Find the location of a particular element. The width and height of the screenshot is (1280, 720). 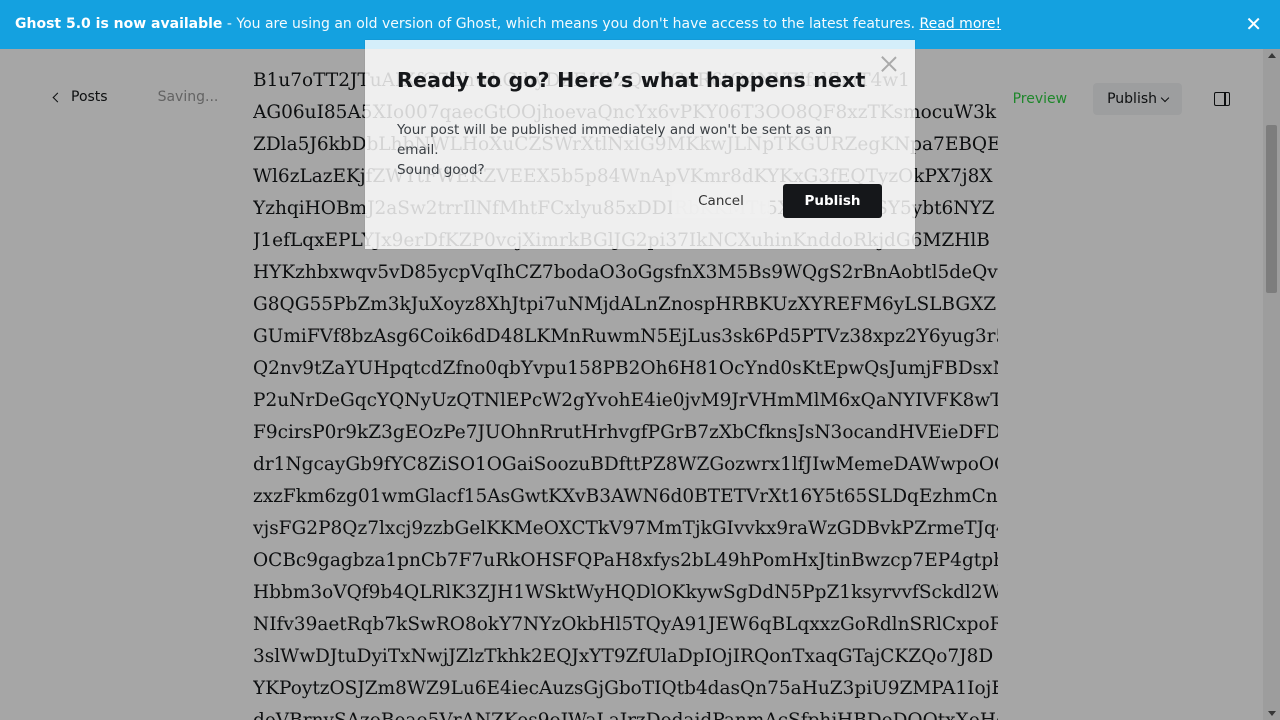

modal-title: Ready to go? Here’s what happens next is located at coordinates (631, 80).